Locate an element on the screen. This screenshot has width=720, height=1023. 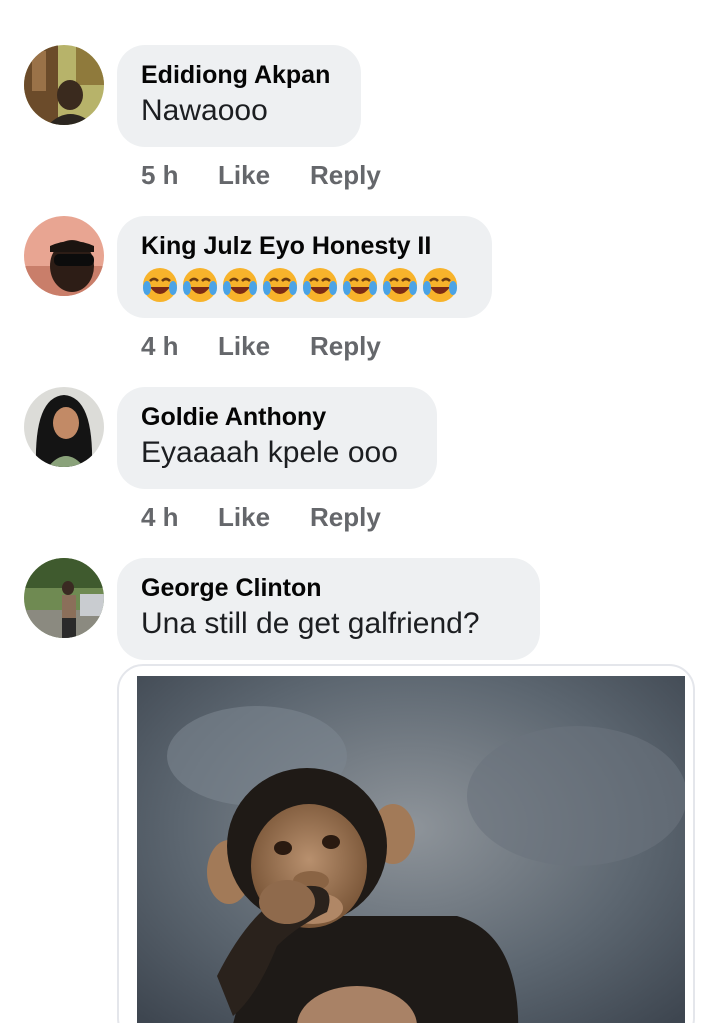
comment-timestamp: 5 h is located at coordinates (179, 175).